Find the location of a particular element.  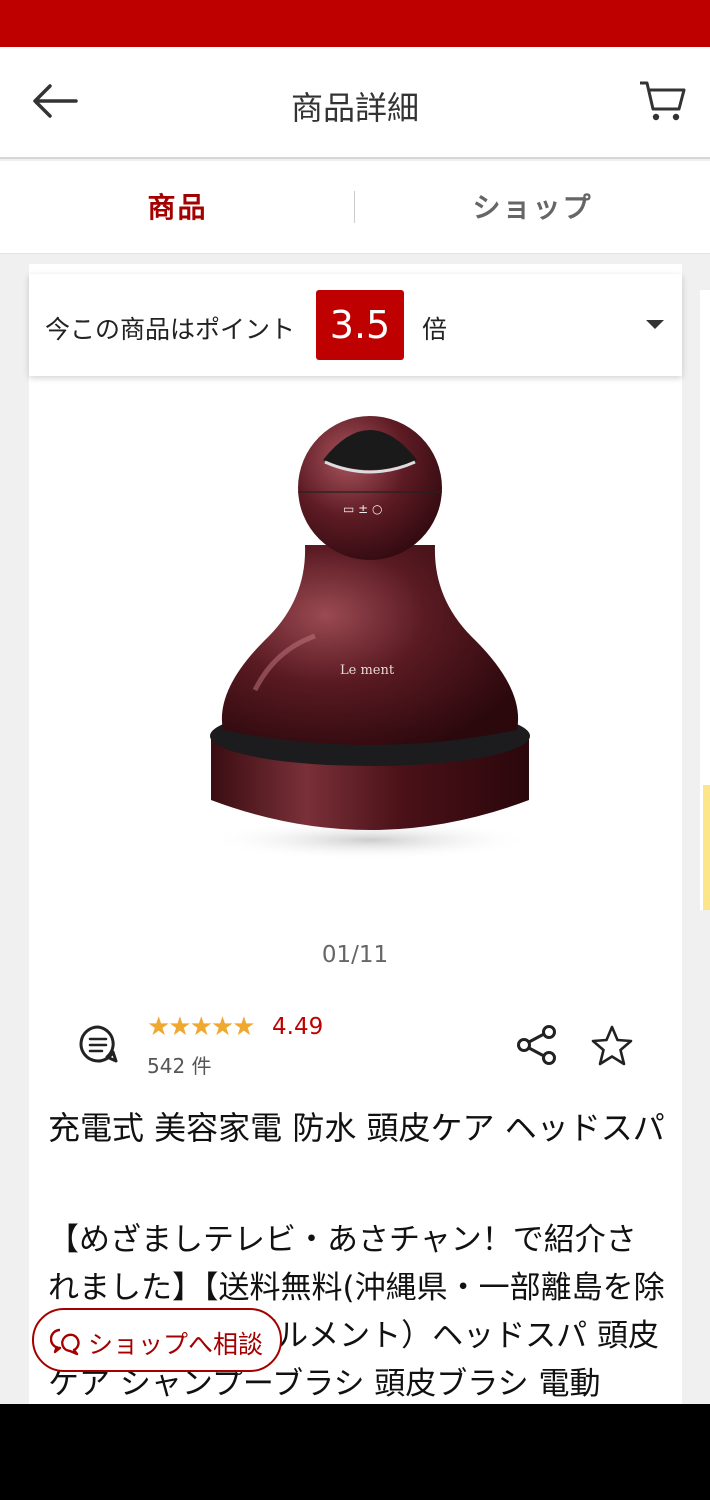

header: 商品詳細 is located at coordinates (355, 103).